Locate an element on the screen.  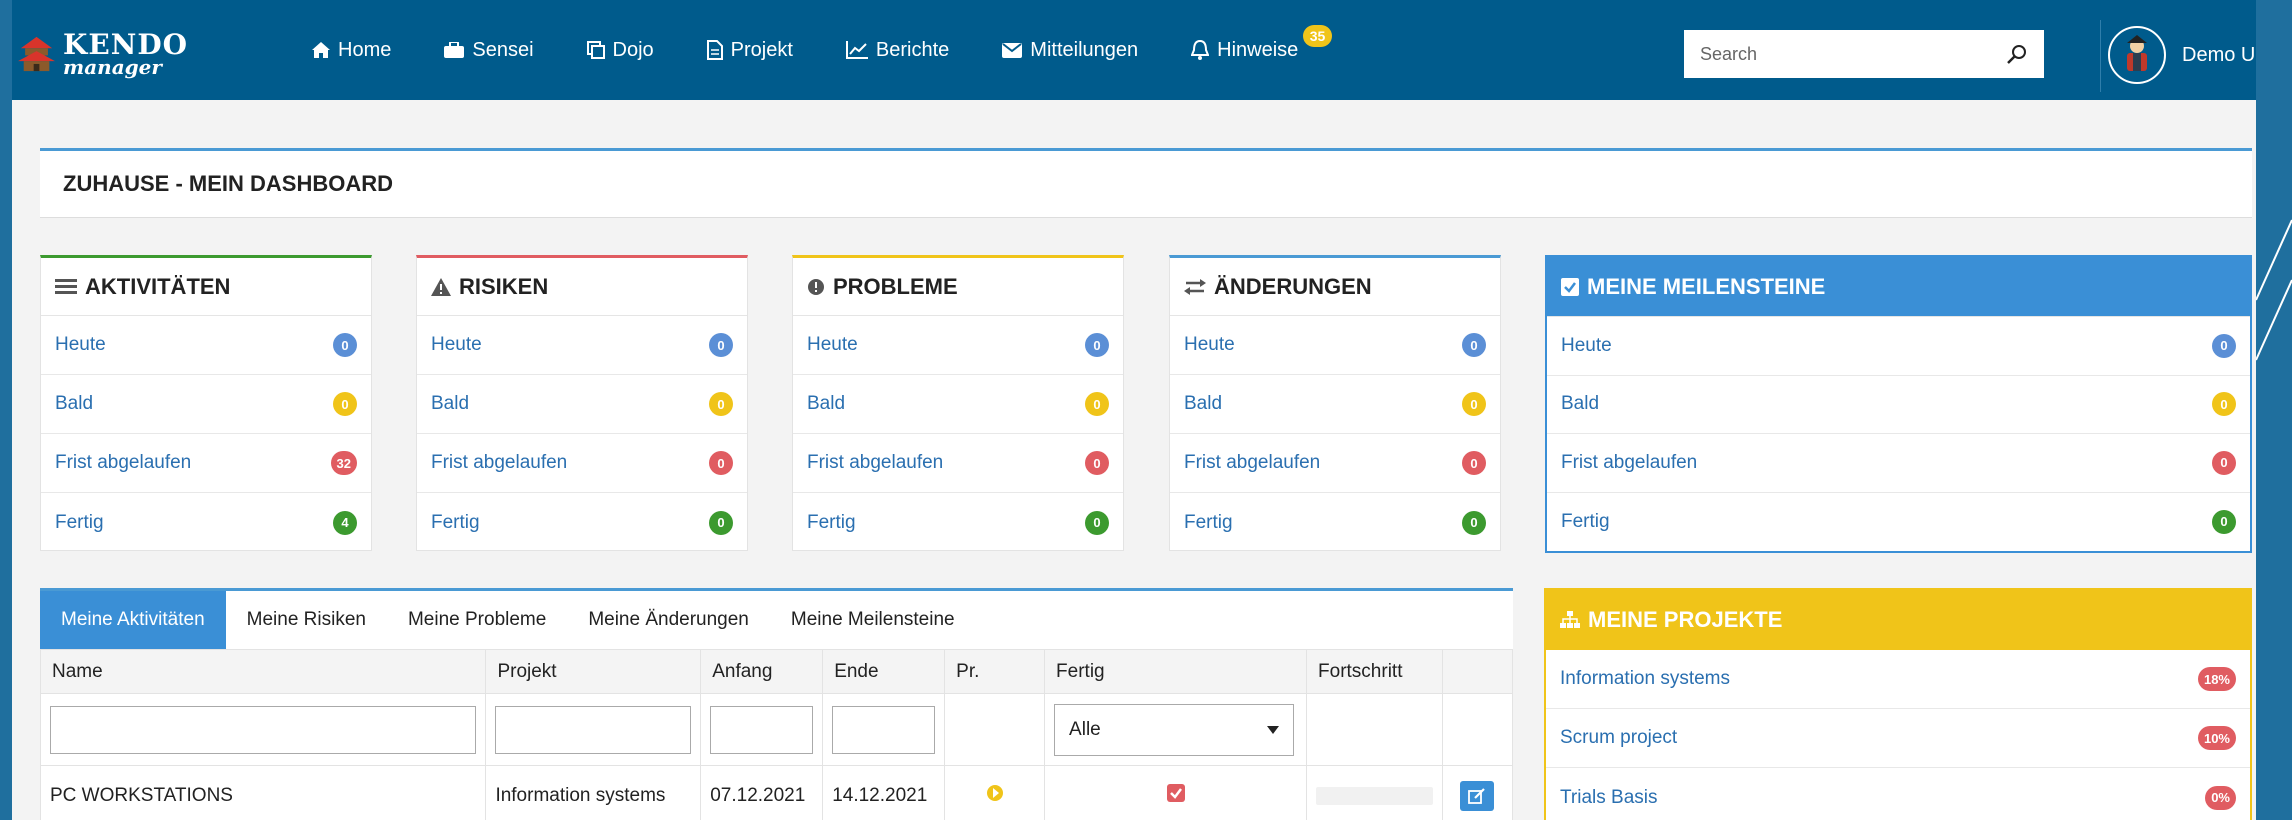
project-row: Information systems 18% is located at coordinates (1898, 679).